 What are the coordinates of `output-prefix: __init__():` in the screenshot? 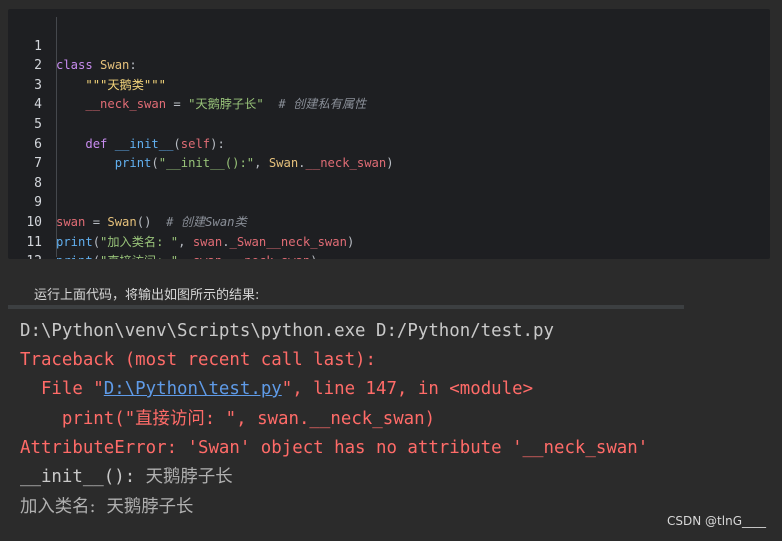 It's located at (83, 477).